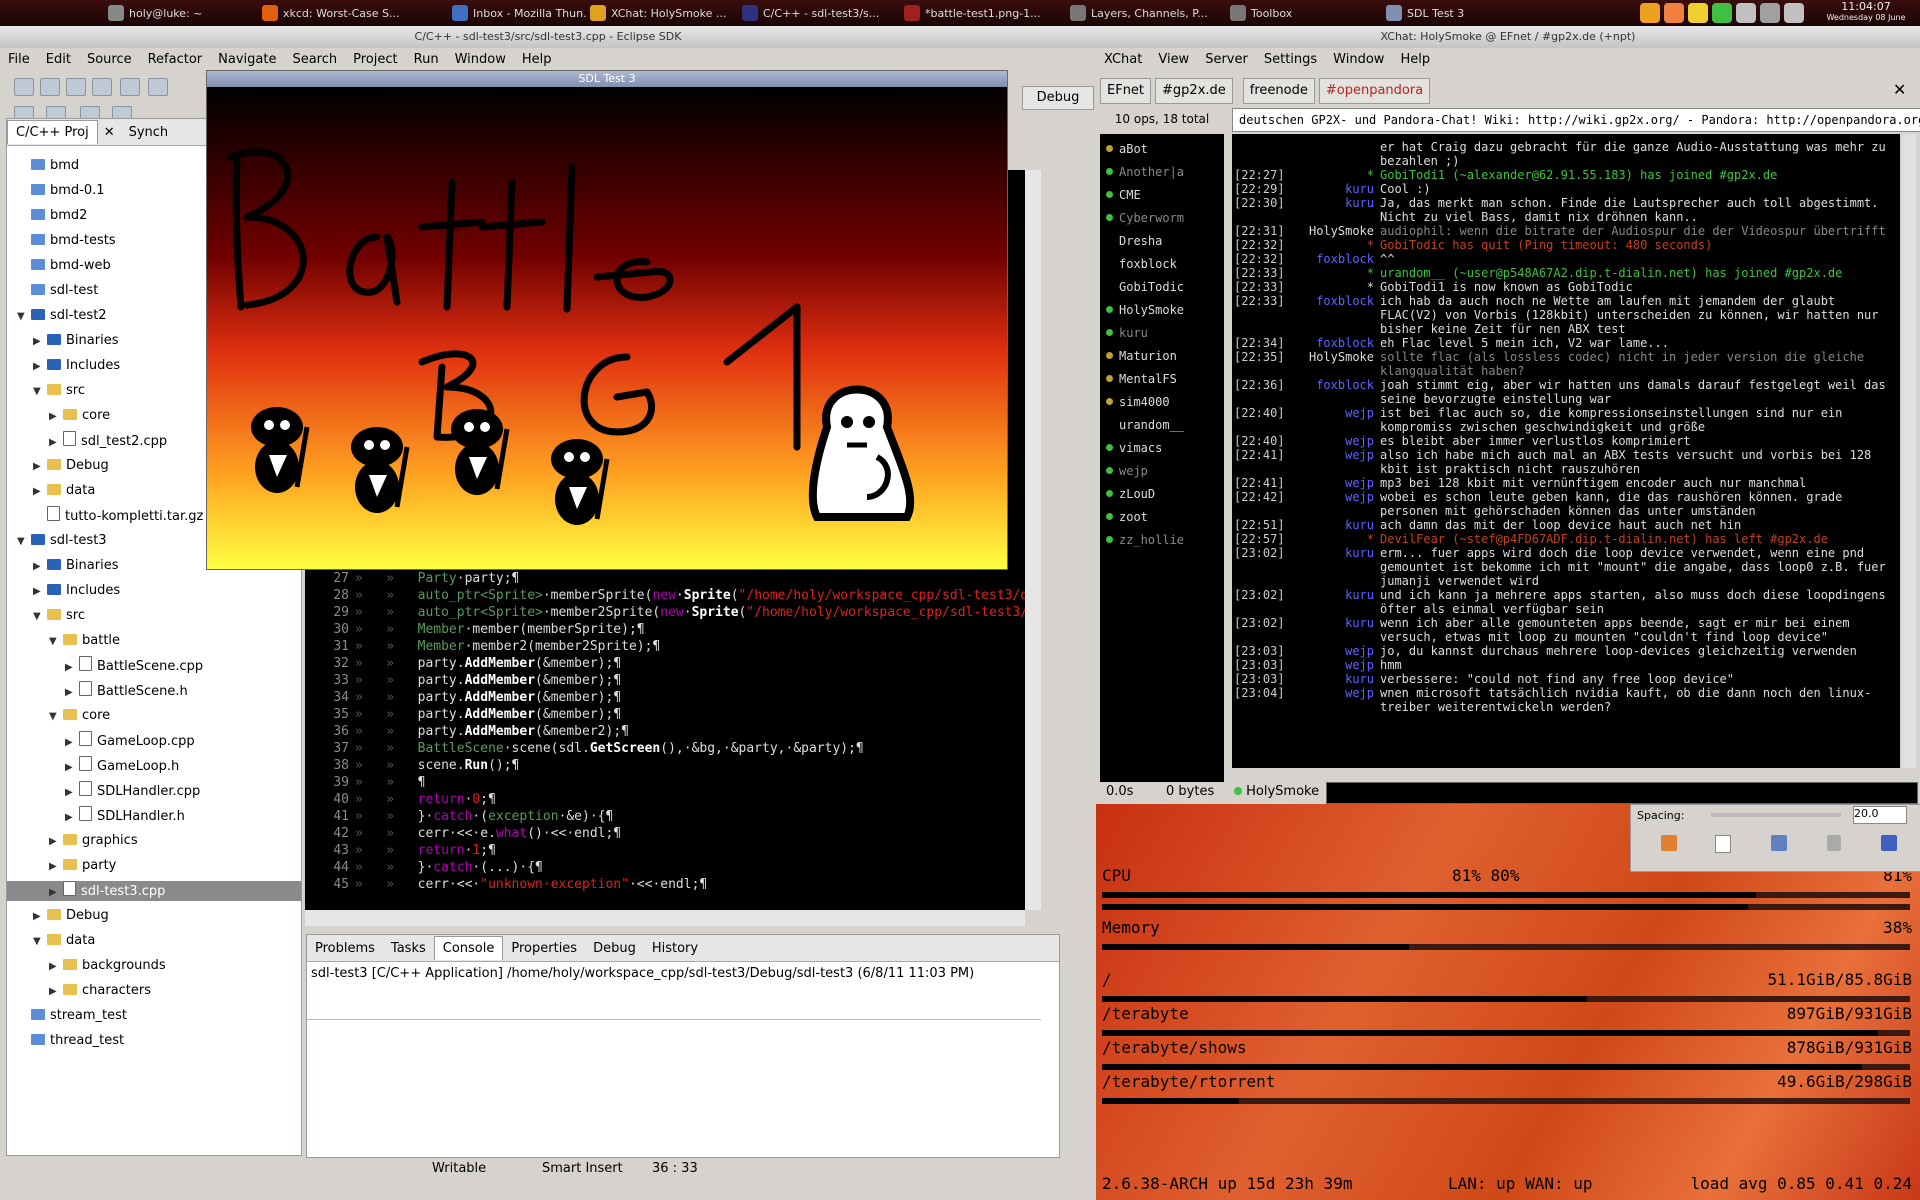  I want to click on user-list-item: aBot, so click(1127, 149).